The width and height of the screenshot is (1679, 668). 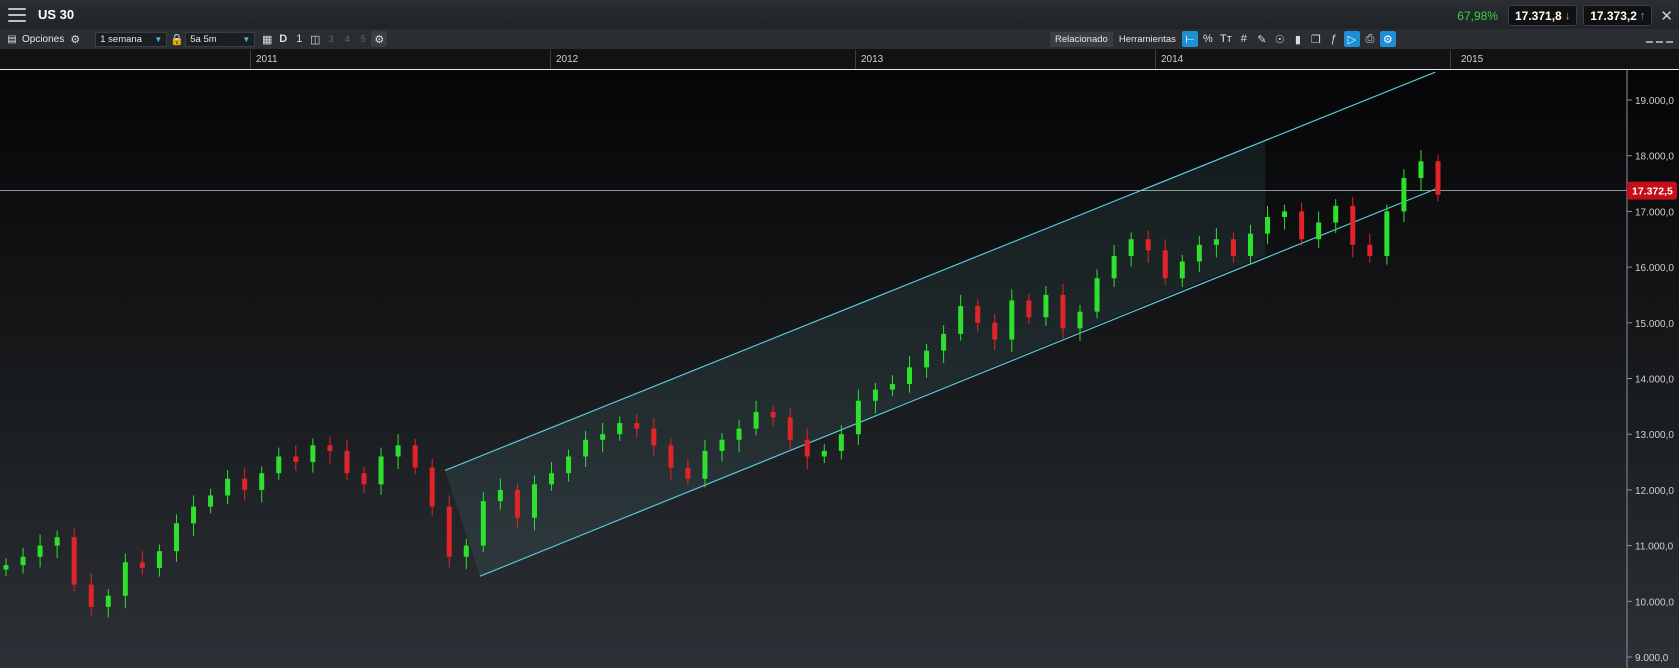 I want to click on fibonacci-grid-icon: #, so click(x=1244, y=39).